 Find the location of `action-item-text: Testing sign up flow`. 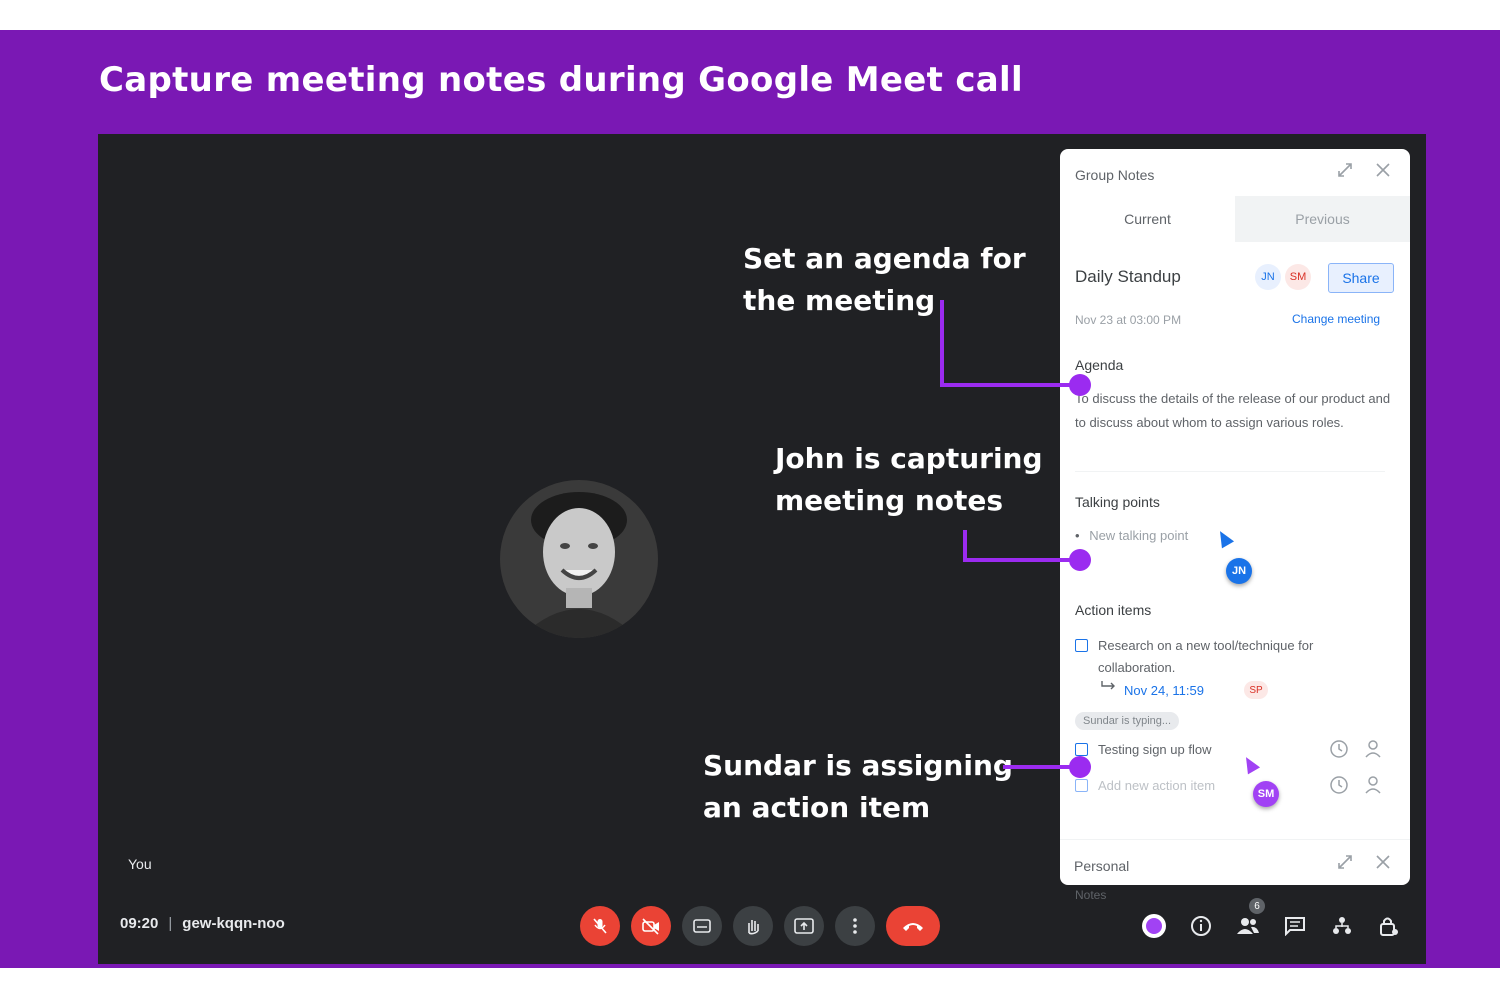

action-item-text: Testing sign up flow is located at coordinates (1154, 750).